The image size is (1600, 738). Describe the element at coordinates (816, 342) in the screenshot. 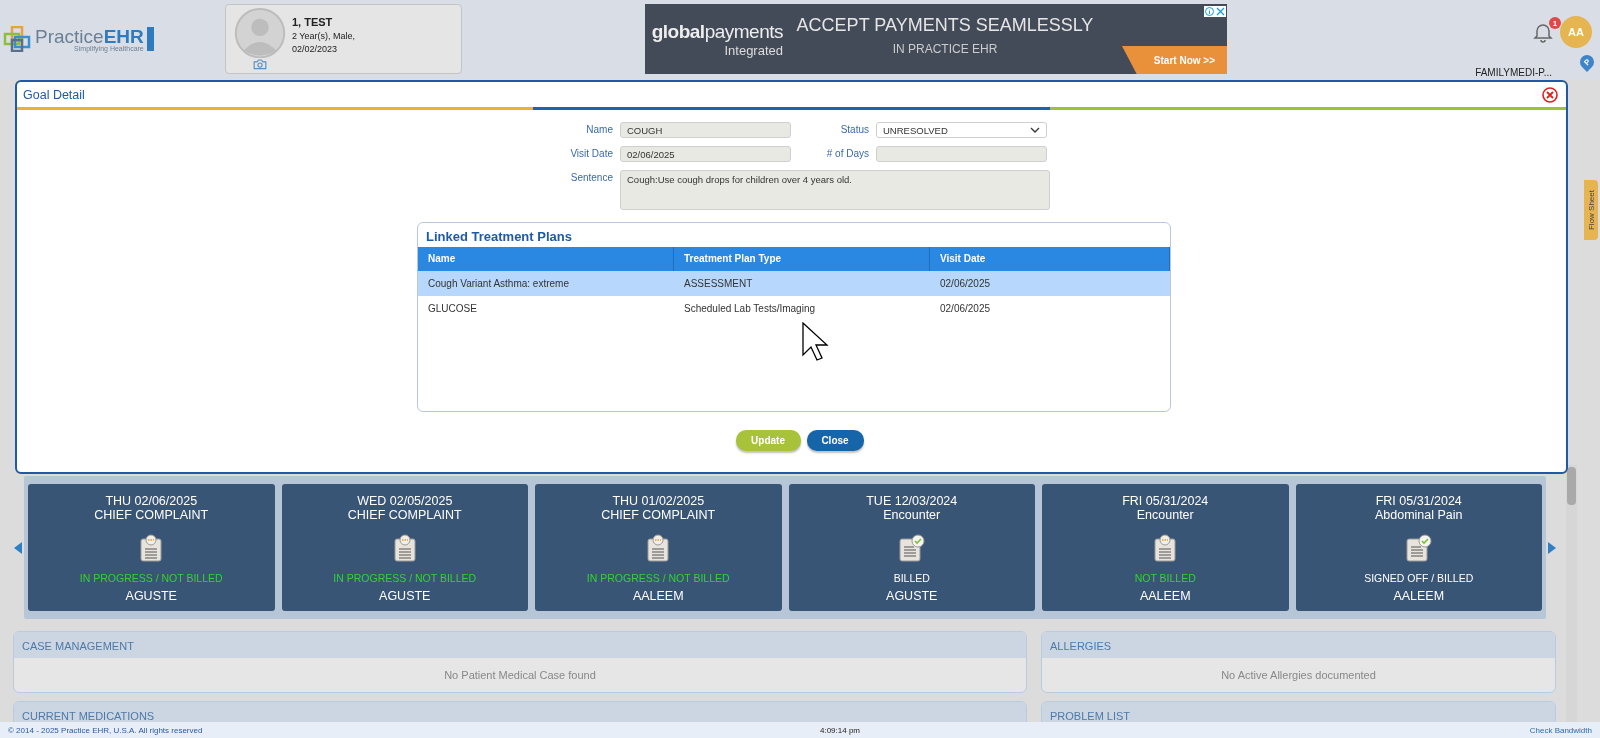

I see `pointer-icon` at that location.